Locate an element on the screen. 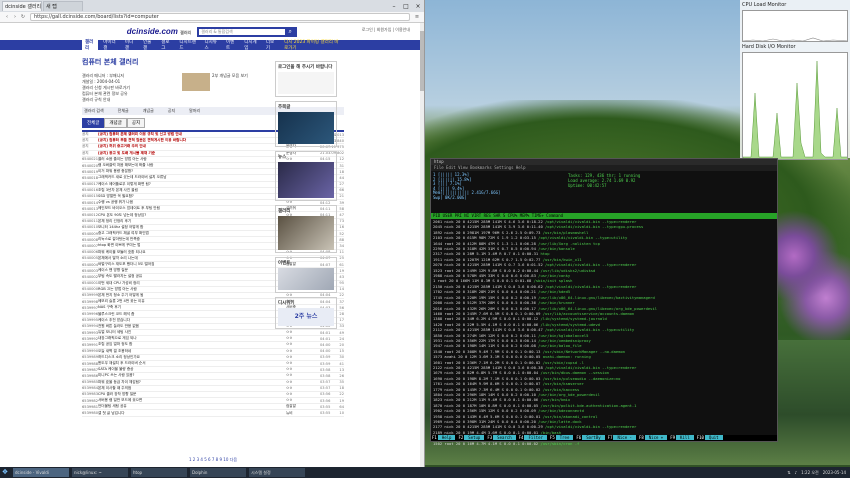 The width and height of the screenshot is (850, 478). post-title: 본체 정리 선정리 후기 is located at coordinates (192, 221).